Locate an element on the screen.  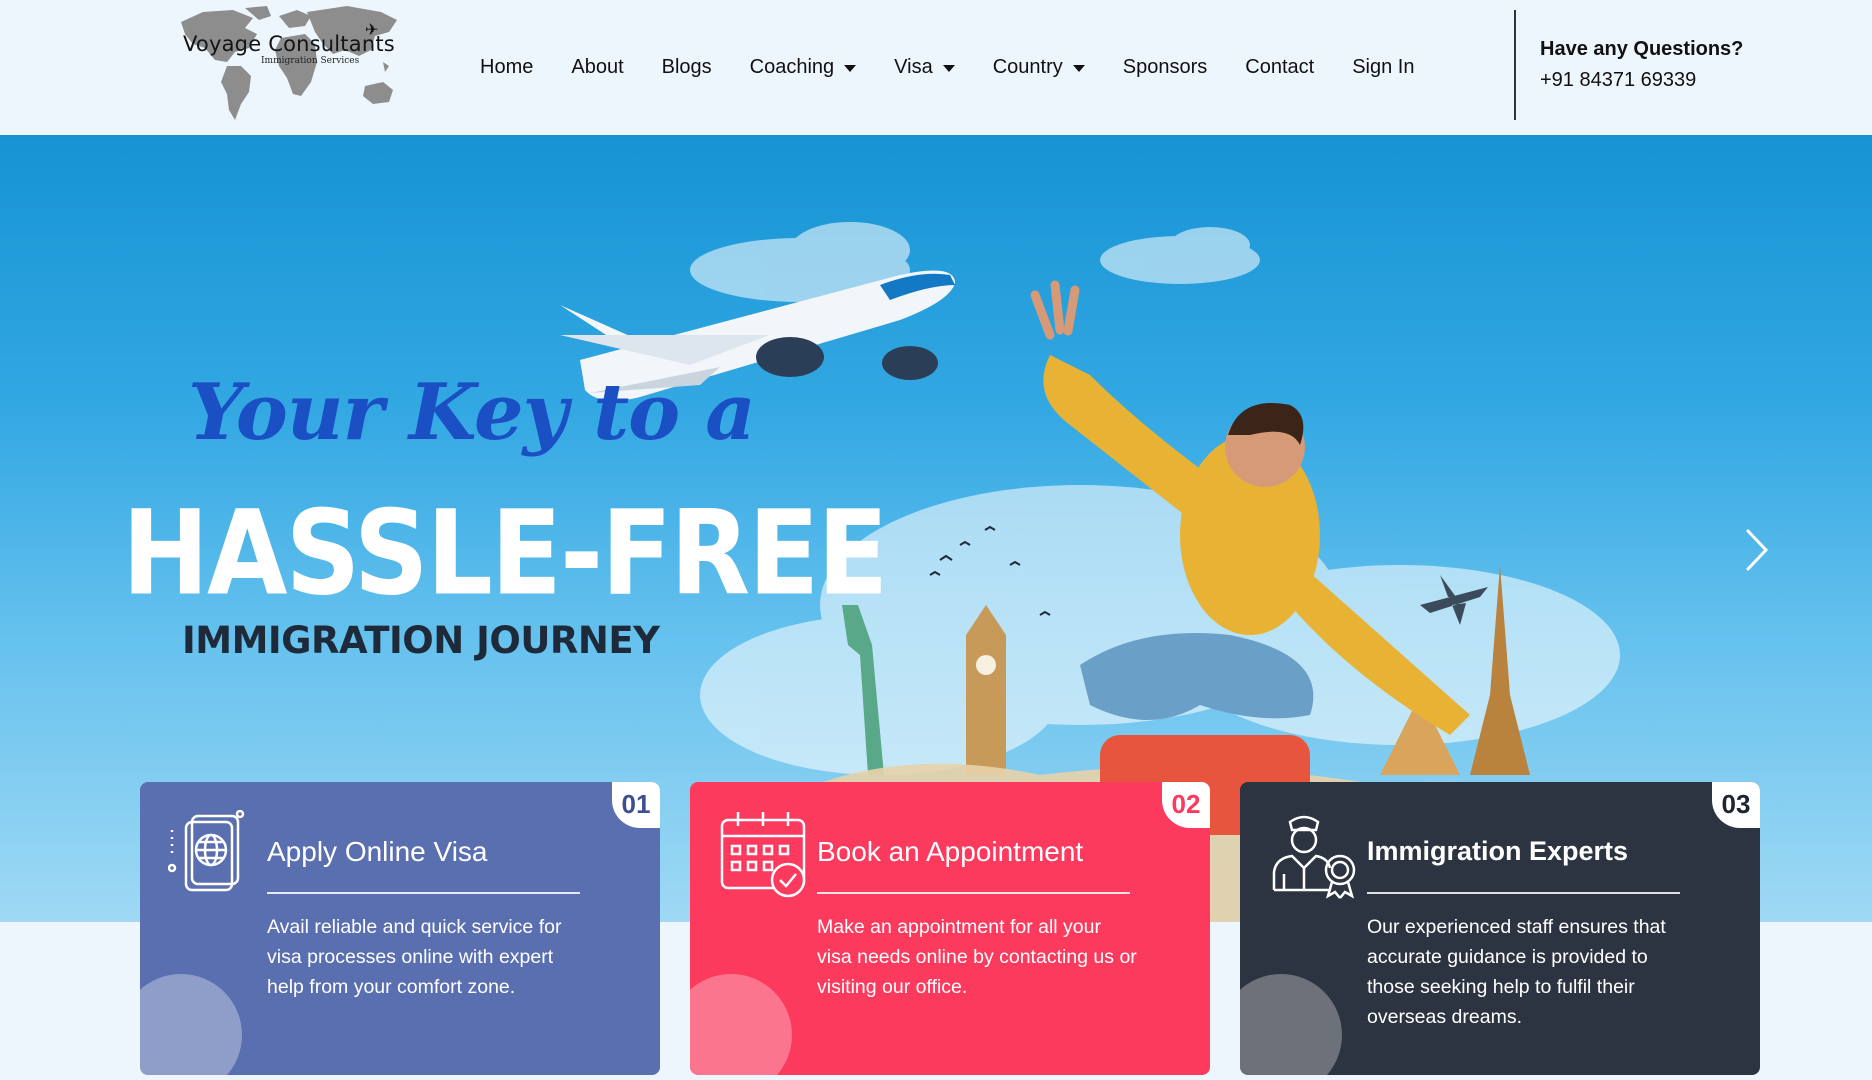
nav-sponsors: Sponsors is located at coordinates (1165, 67).